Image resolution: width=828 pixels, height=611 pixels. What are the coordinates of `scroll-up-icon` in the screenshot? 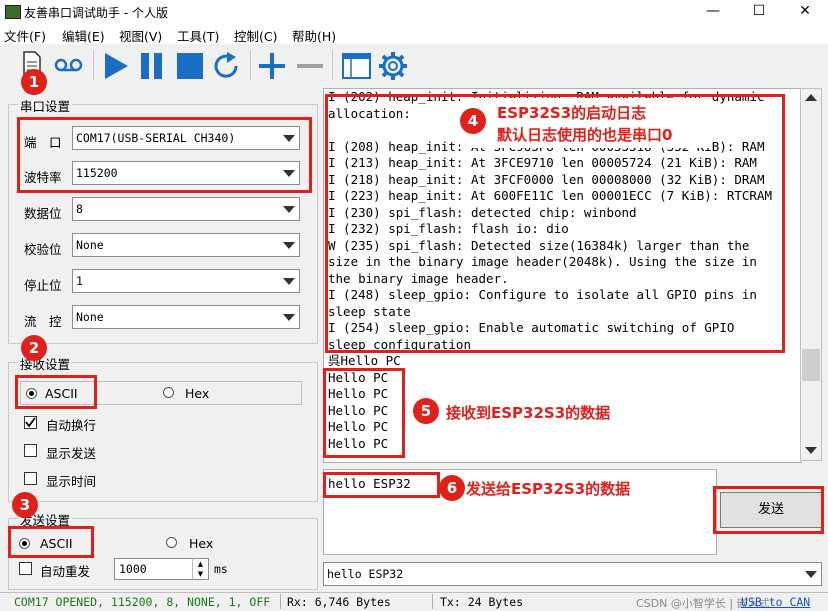 It's located at (811, 97).